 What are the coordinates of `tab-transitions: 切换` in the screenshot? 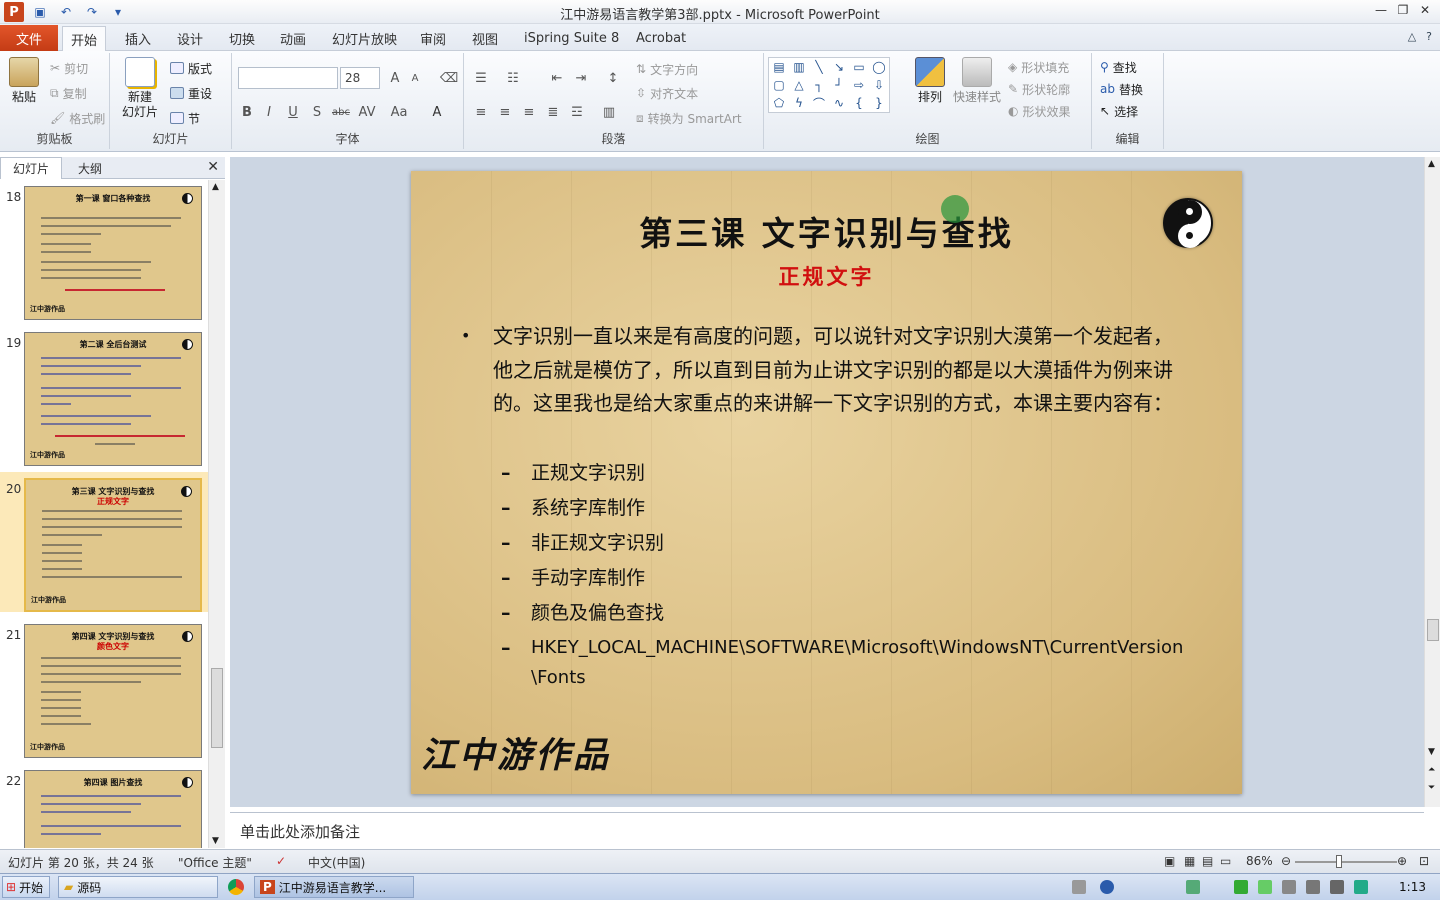 It's located at (242, 38).